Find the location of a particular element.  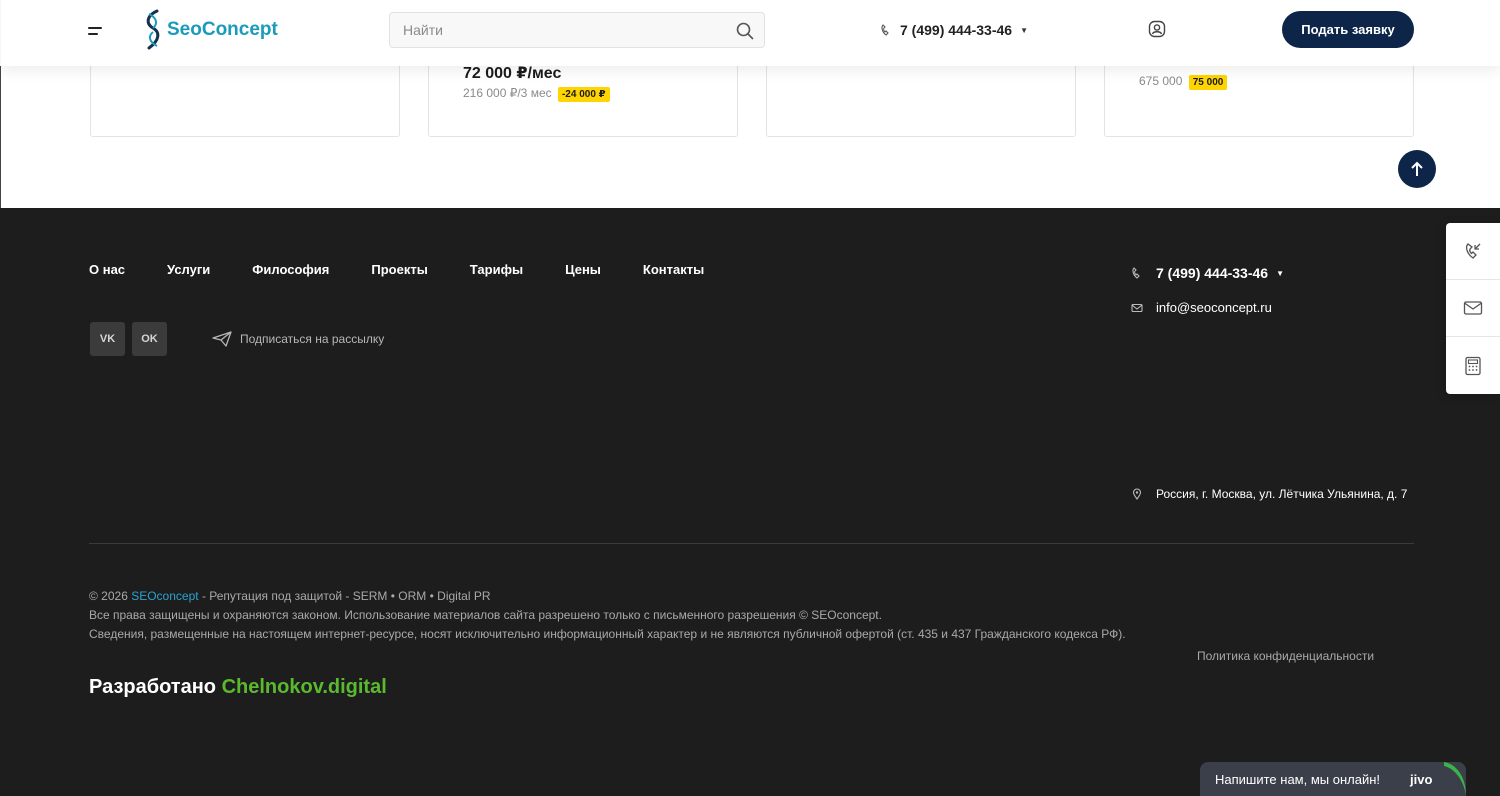

search-box is located at coordinates (577, 30).